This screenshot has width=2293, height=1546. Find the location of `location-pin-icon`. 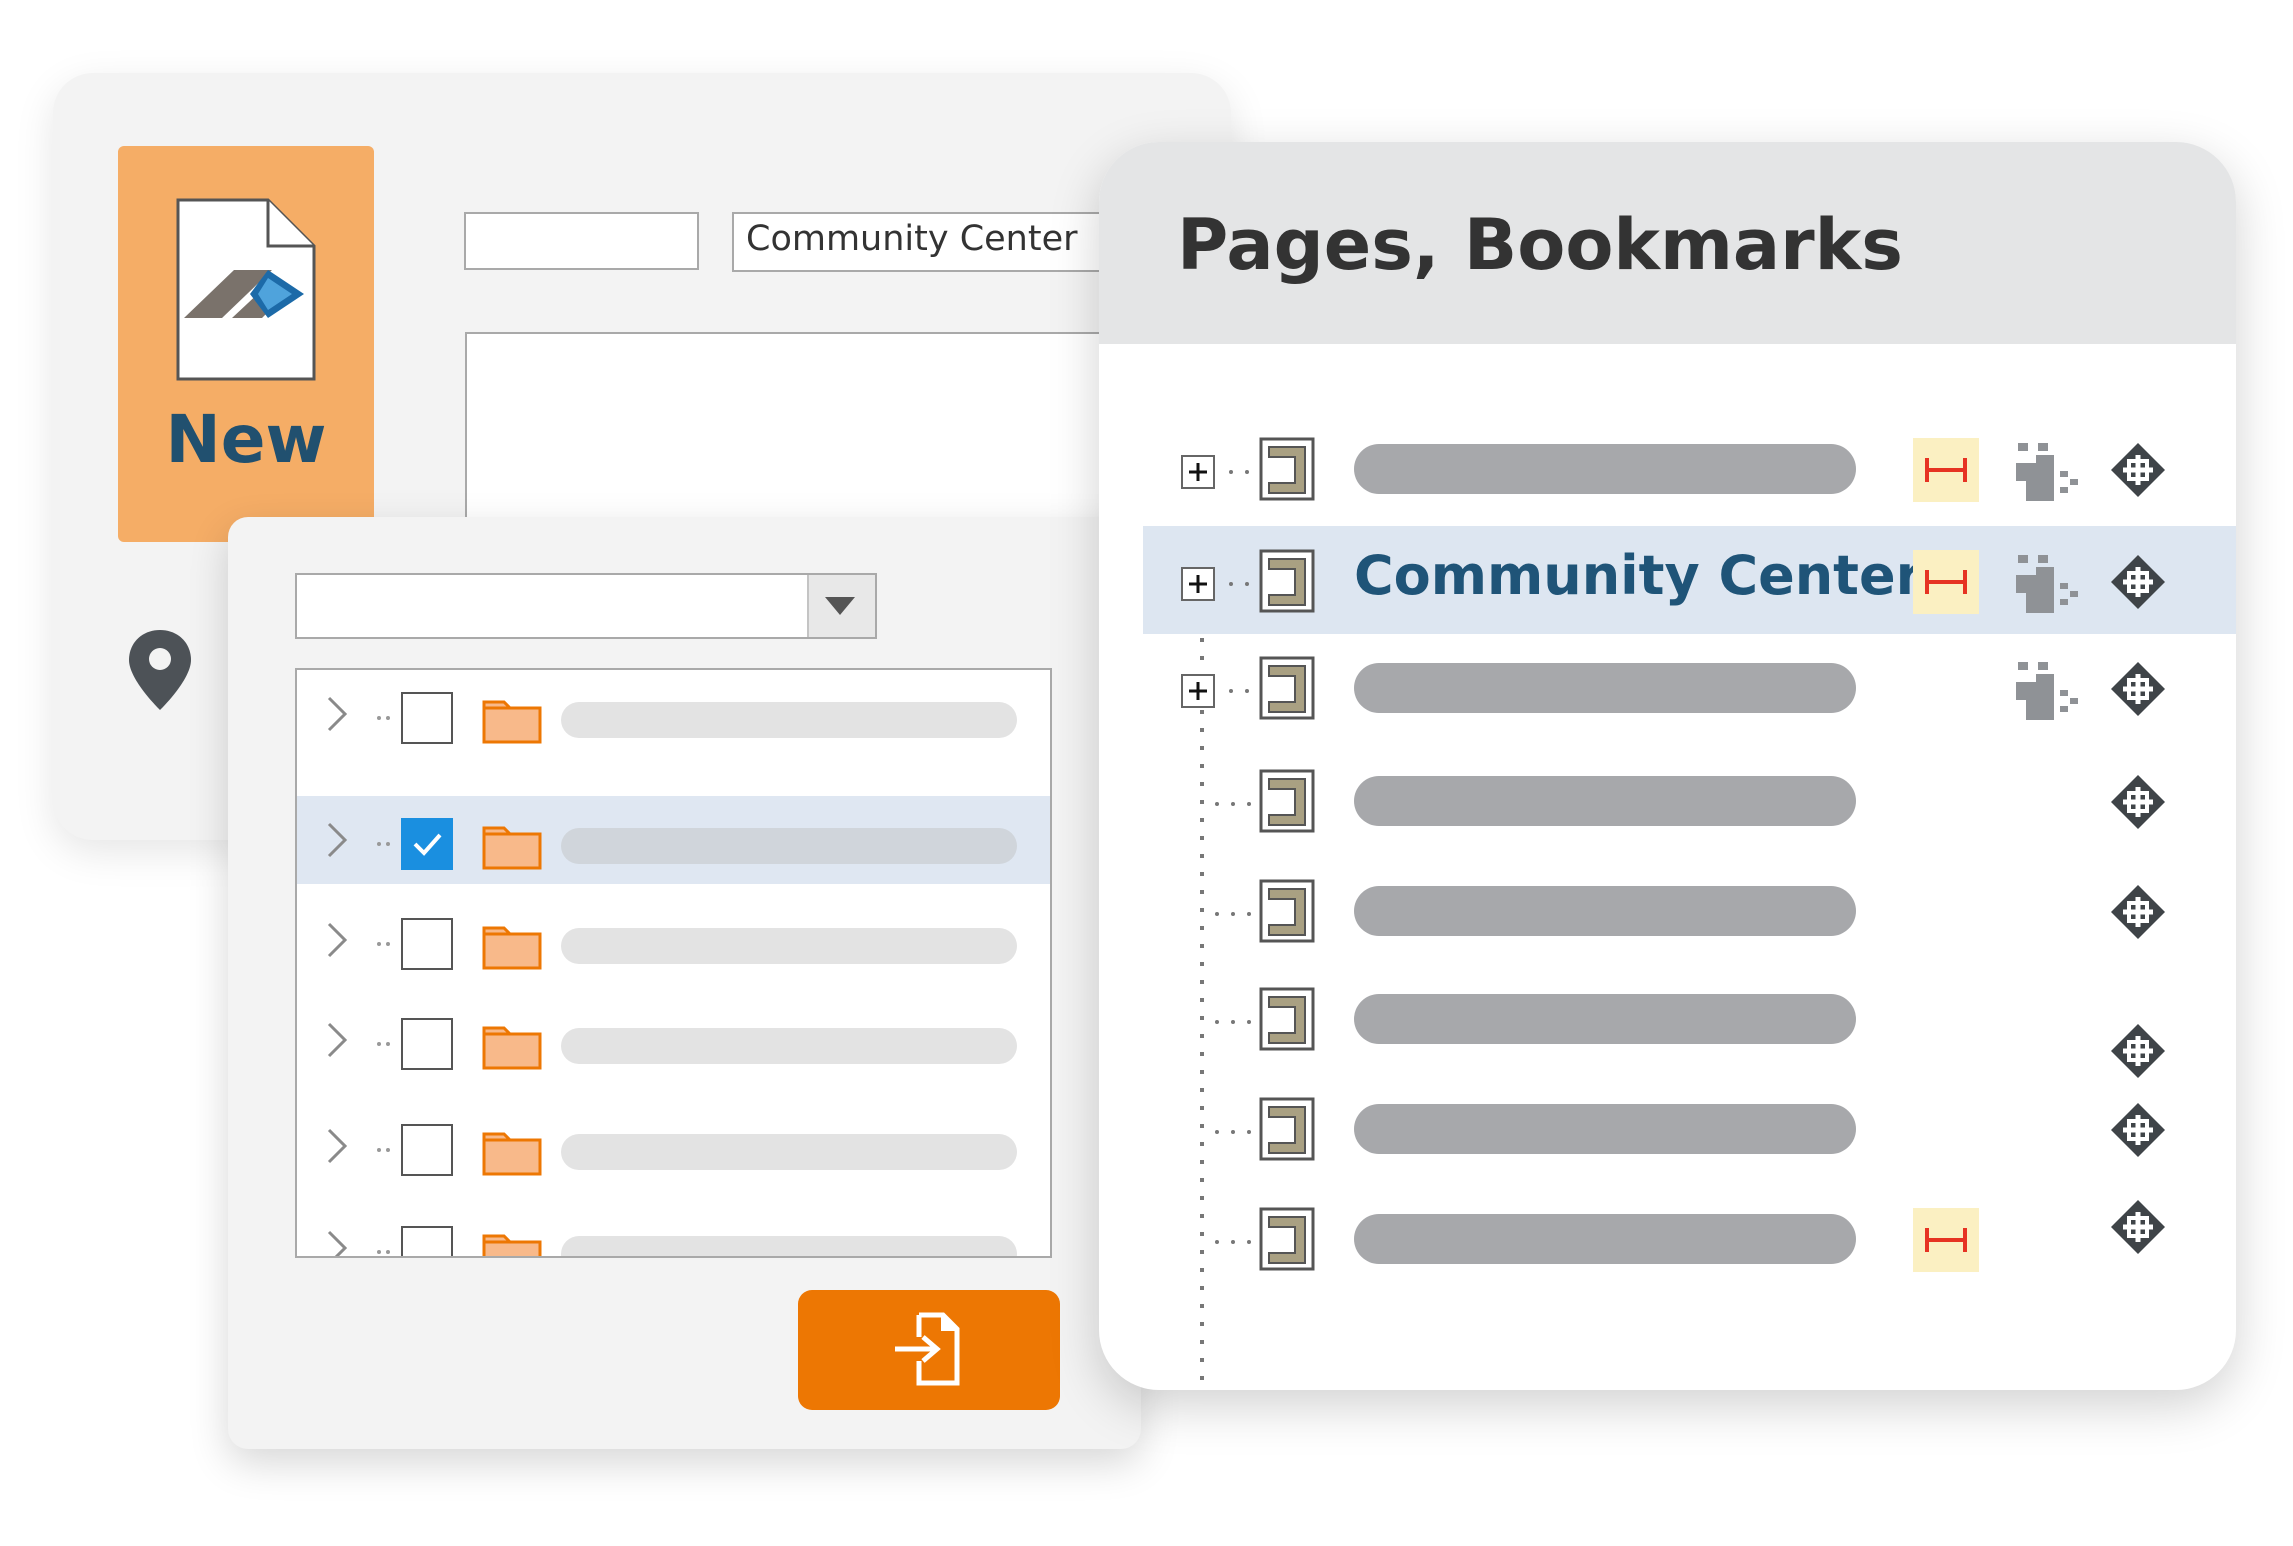

location-pin-icon is located at coordinates (160, 670).